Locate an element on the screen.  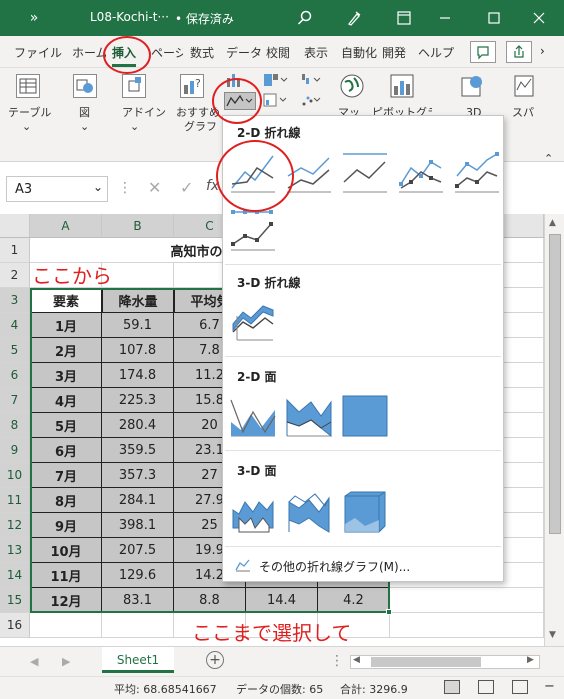
figure-dropdown-icon: ⌄ is located at coordinates (84, 126).